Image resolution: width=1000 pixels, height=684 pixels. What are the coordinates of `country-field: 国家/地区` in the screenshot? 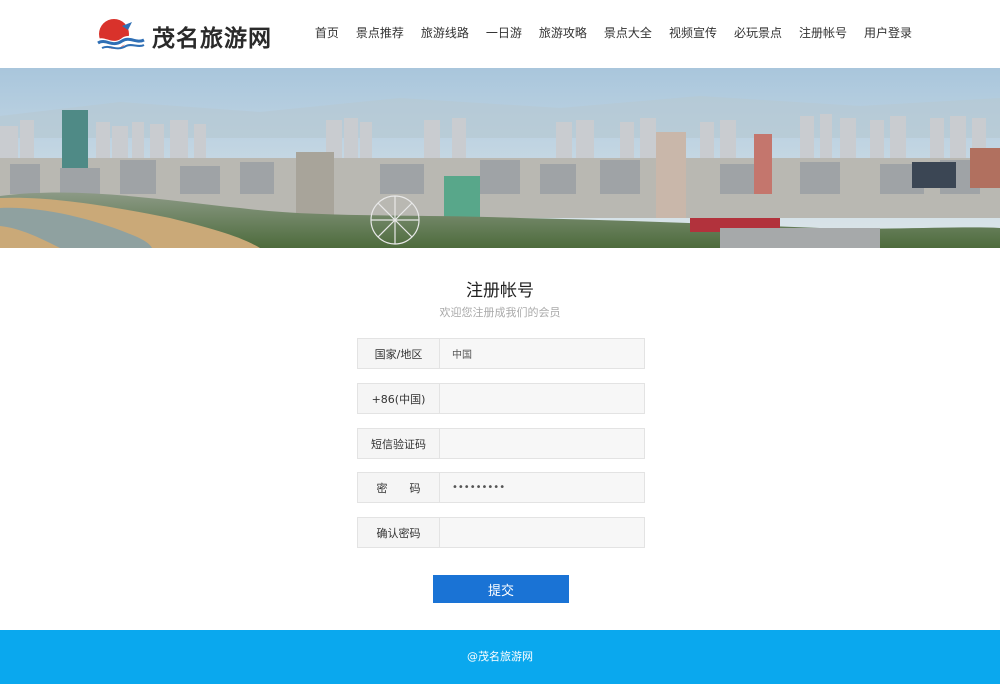 It's located at (501, 353).